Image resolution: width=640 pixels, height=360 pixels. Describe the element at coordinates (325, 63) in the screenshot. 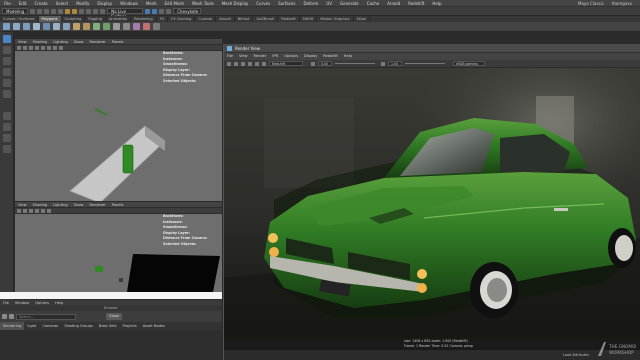

I see `exposure-field: 0.00` at that location.